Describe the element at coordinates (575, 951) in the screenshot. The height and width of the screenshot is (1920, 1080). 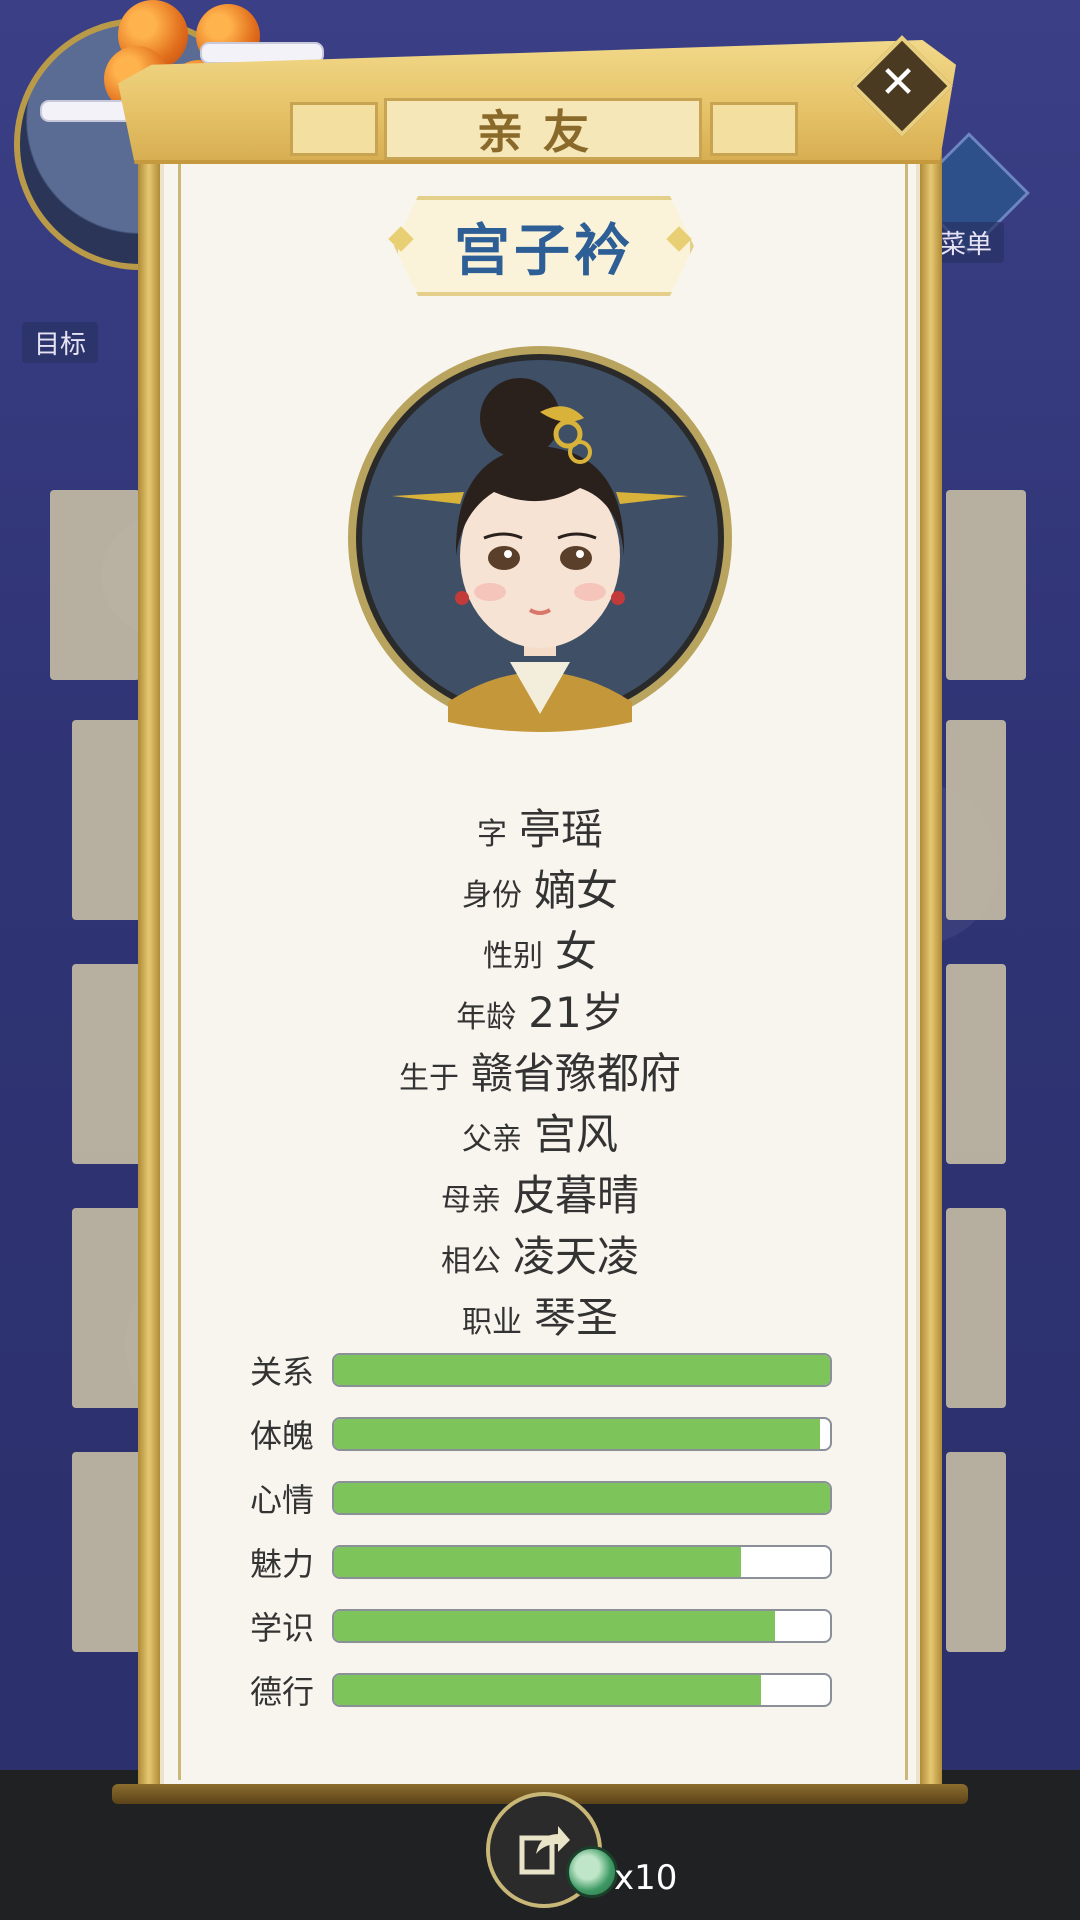
I see `info-value: 女` at that location.